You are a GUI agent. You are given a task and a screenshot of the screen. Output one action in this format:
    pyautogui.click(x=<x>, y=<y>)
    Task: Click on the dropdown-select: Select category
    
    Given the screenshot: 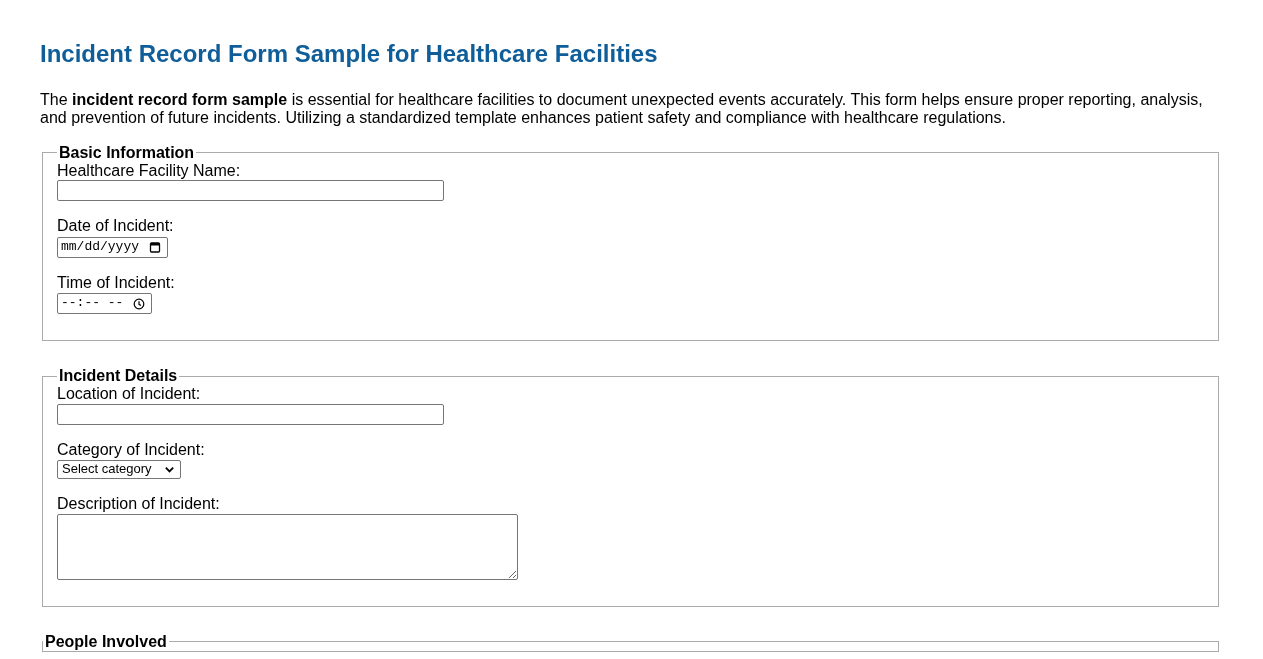 What is the action you would take?
    pyautogui.click(x=119, y=470)
    